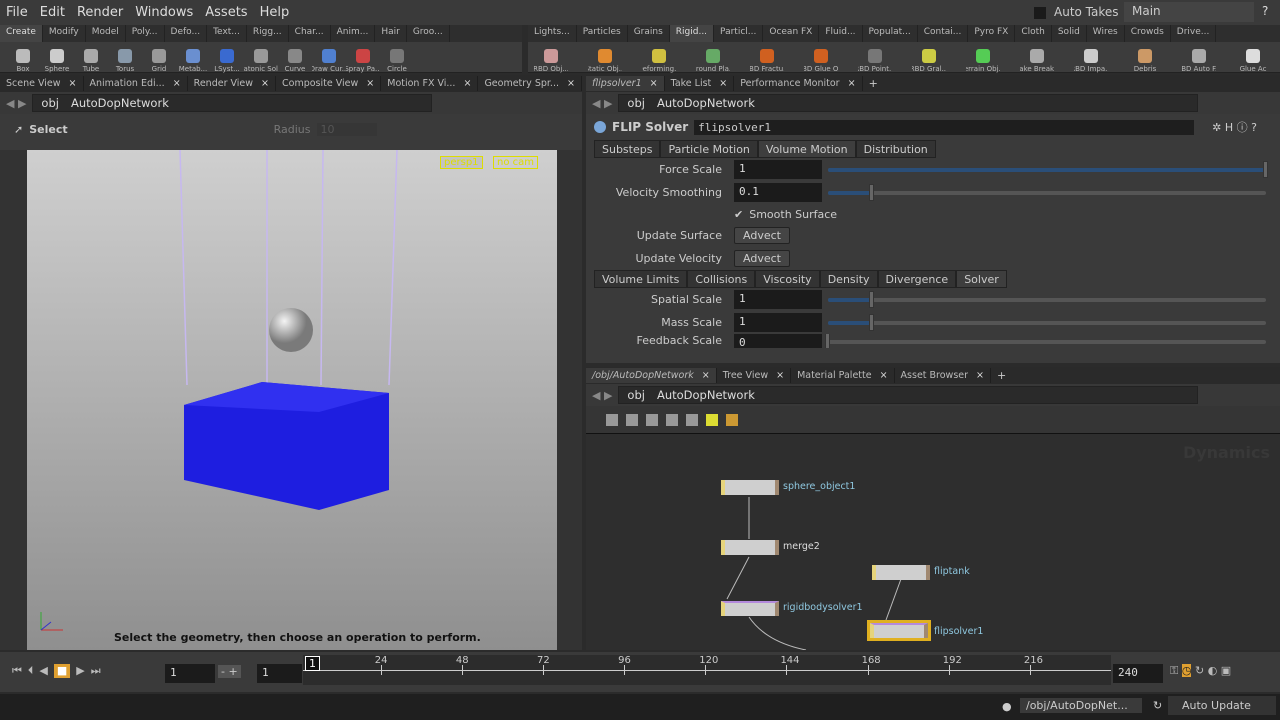 This screenshot has height=720, width=1280. Describe the element at coordinates (625, 83) in the screenshot. I see `pane-tab: flipsolver1 ×` at that location.